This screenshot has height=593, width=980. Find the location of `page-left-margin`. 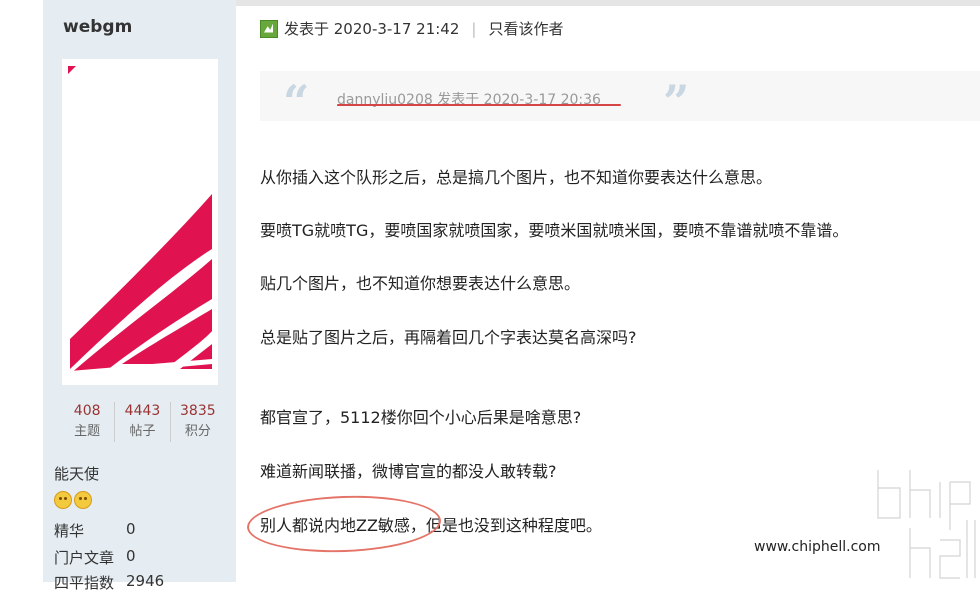

page-left-margin is located at coordinates (21, 291).